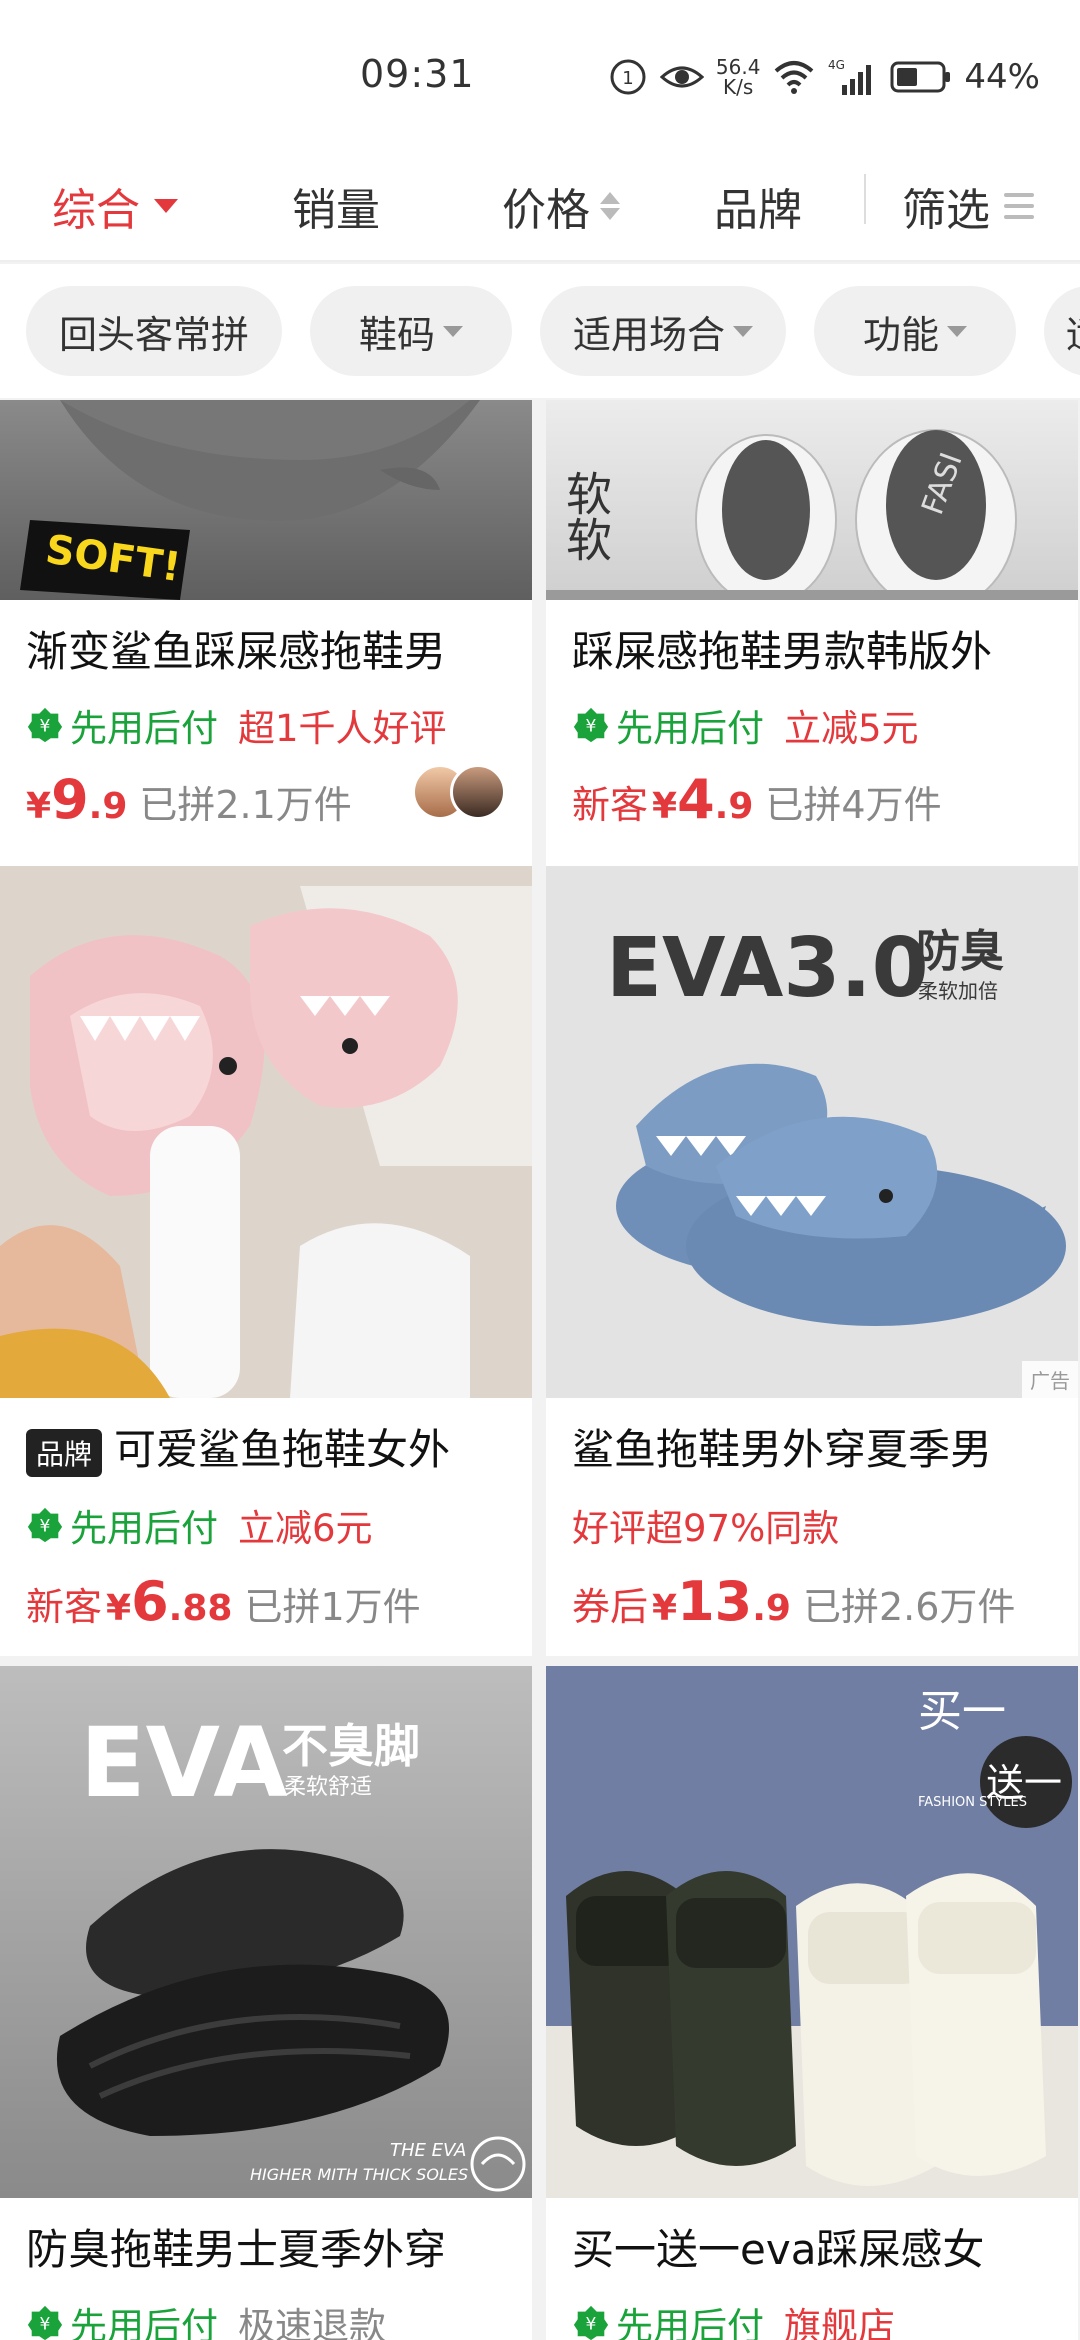 Image resolution: width=1080 pixels, height=2340 pixels. I want to click on chip-occasion: 适用场合, so click(663, 331).